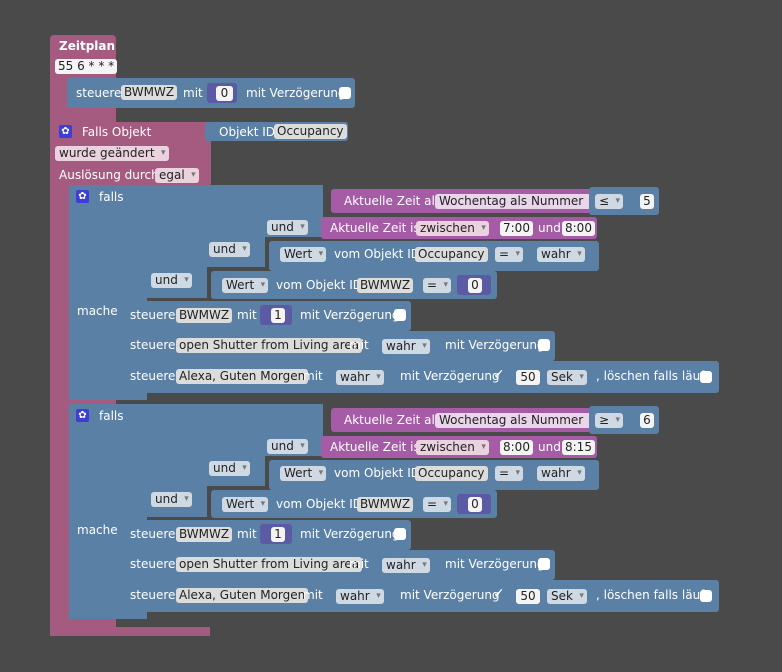 The width and height of the screenshot is (782, 672). What do you see at coordinates (130, 631) in the screenshot?
I see `schedule-block-footer` at bounding box center [130, 631].